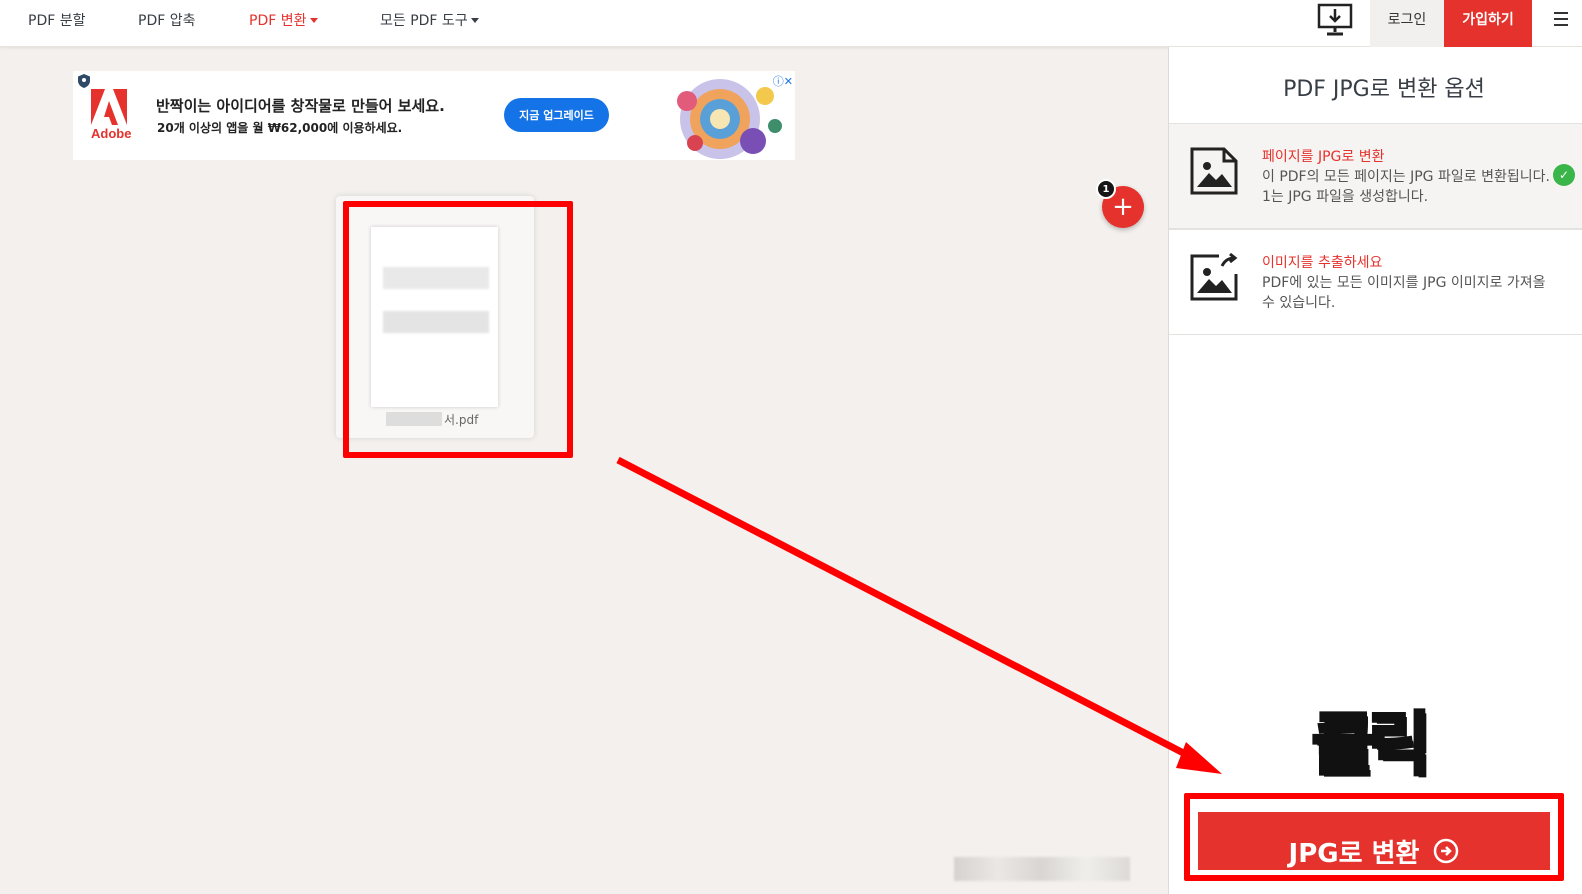 The image size is (1582, 894). What do you see at coordinates (111, 133) in the screenshot?
I see `adobe-brand-text: Adobe` at bounding box center [111, 133].